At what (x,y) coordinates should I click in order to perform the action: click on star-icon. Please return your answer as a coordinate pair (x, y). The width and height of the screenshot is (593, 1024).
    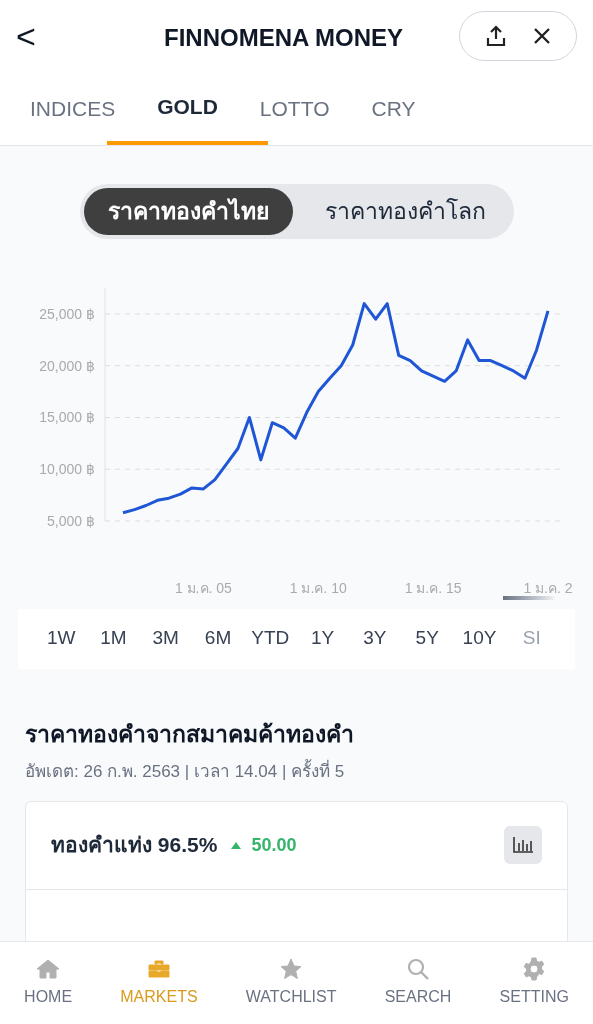
    Looking at the image, I should click on (291, 969).